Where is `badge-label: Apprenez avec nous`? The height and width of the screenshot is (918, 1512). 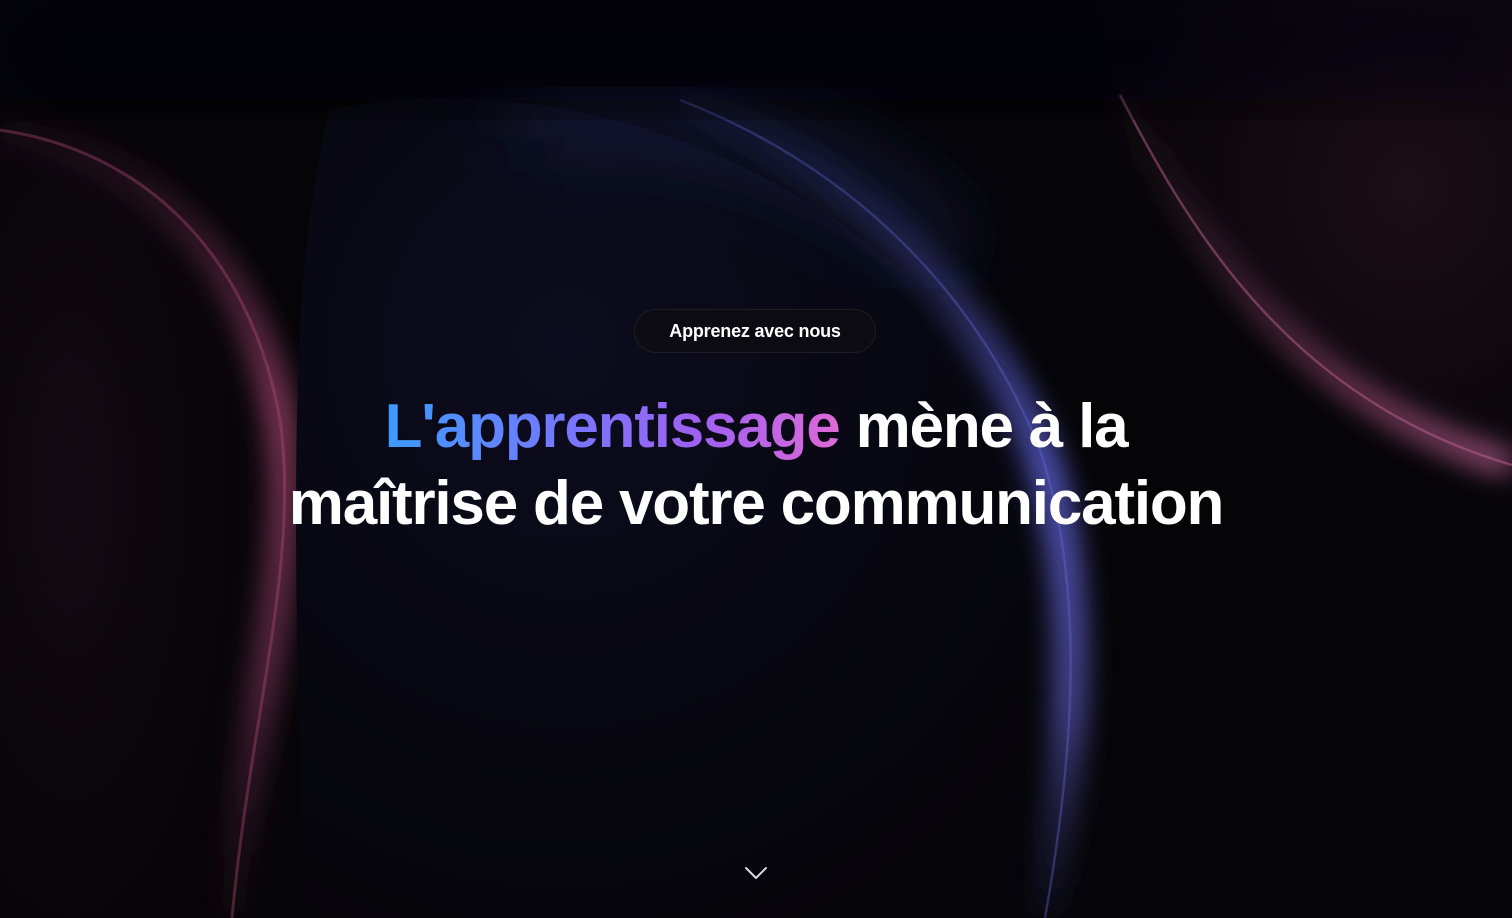 badge-label: Apprenez avec nous is located at coordinates (755, 330).